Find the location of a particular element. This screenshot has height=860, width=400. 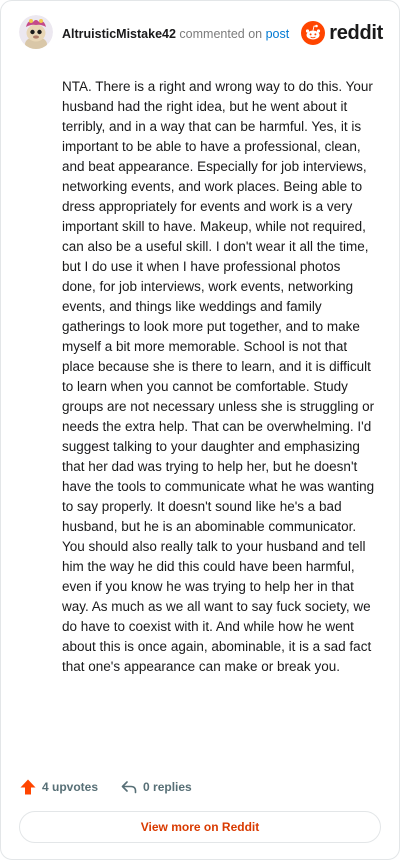

brand-wordmark: reddit is located at coordinates (356, 32).